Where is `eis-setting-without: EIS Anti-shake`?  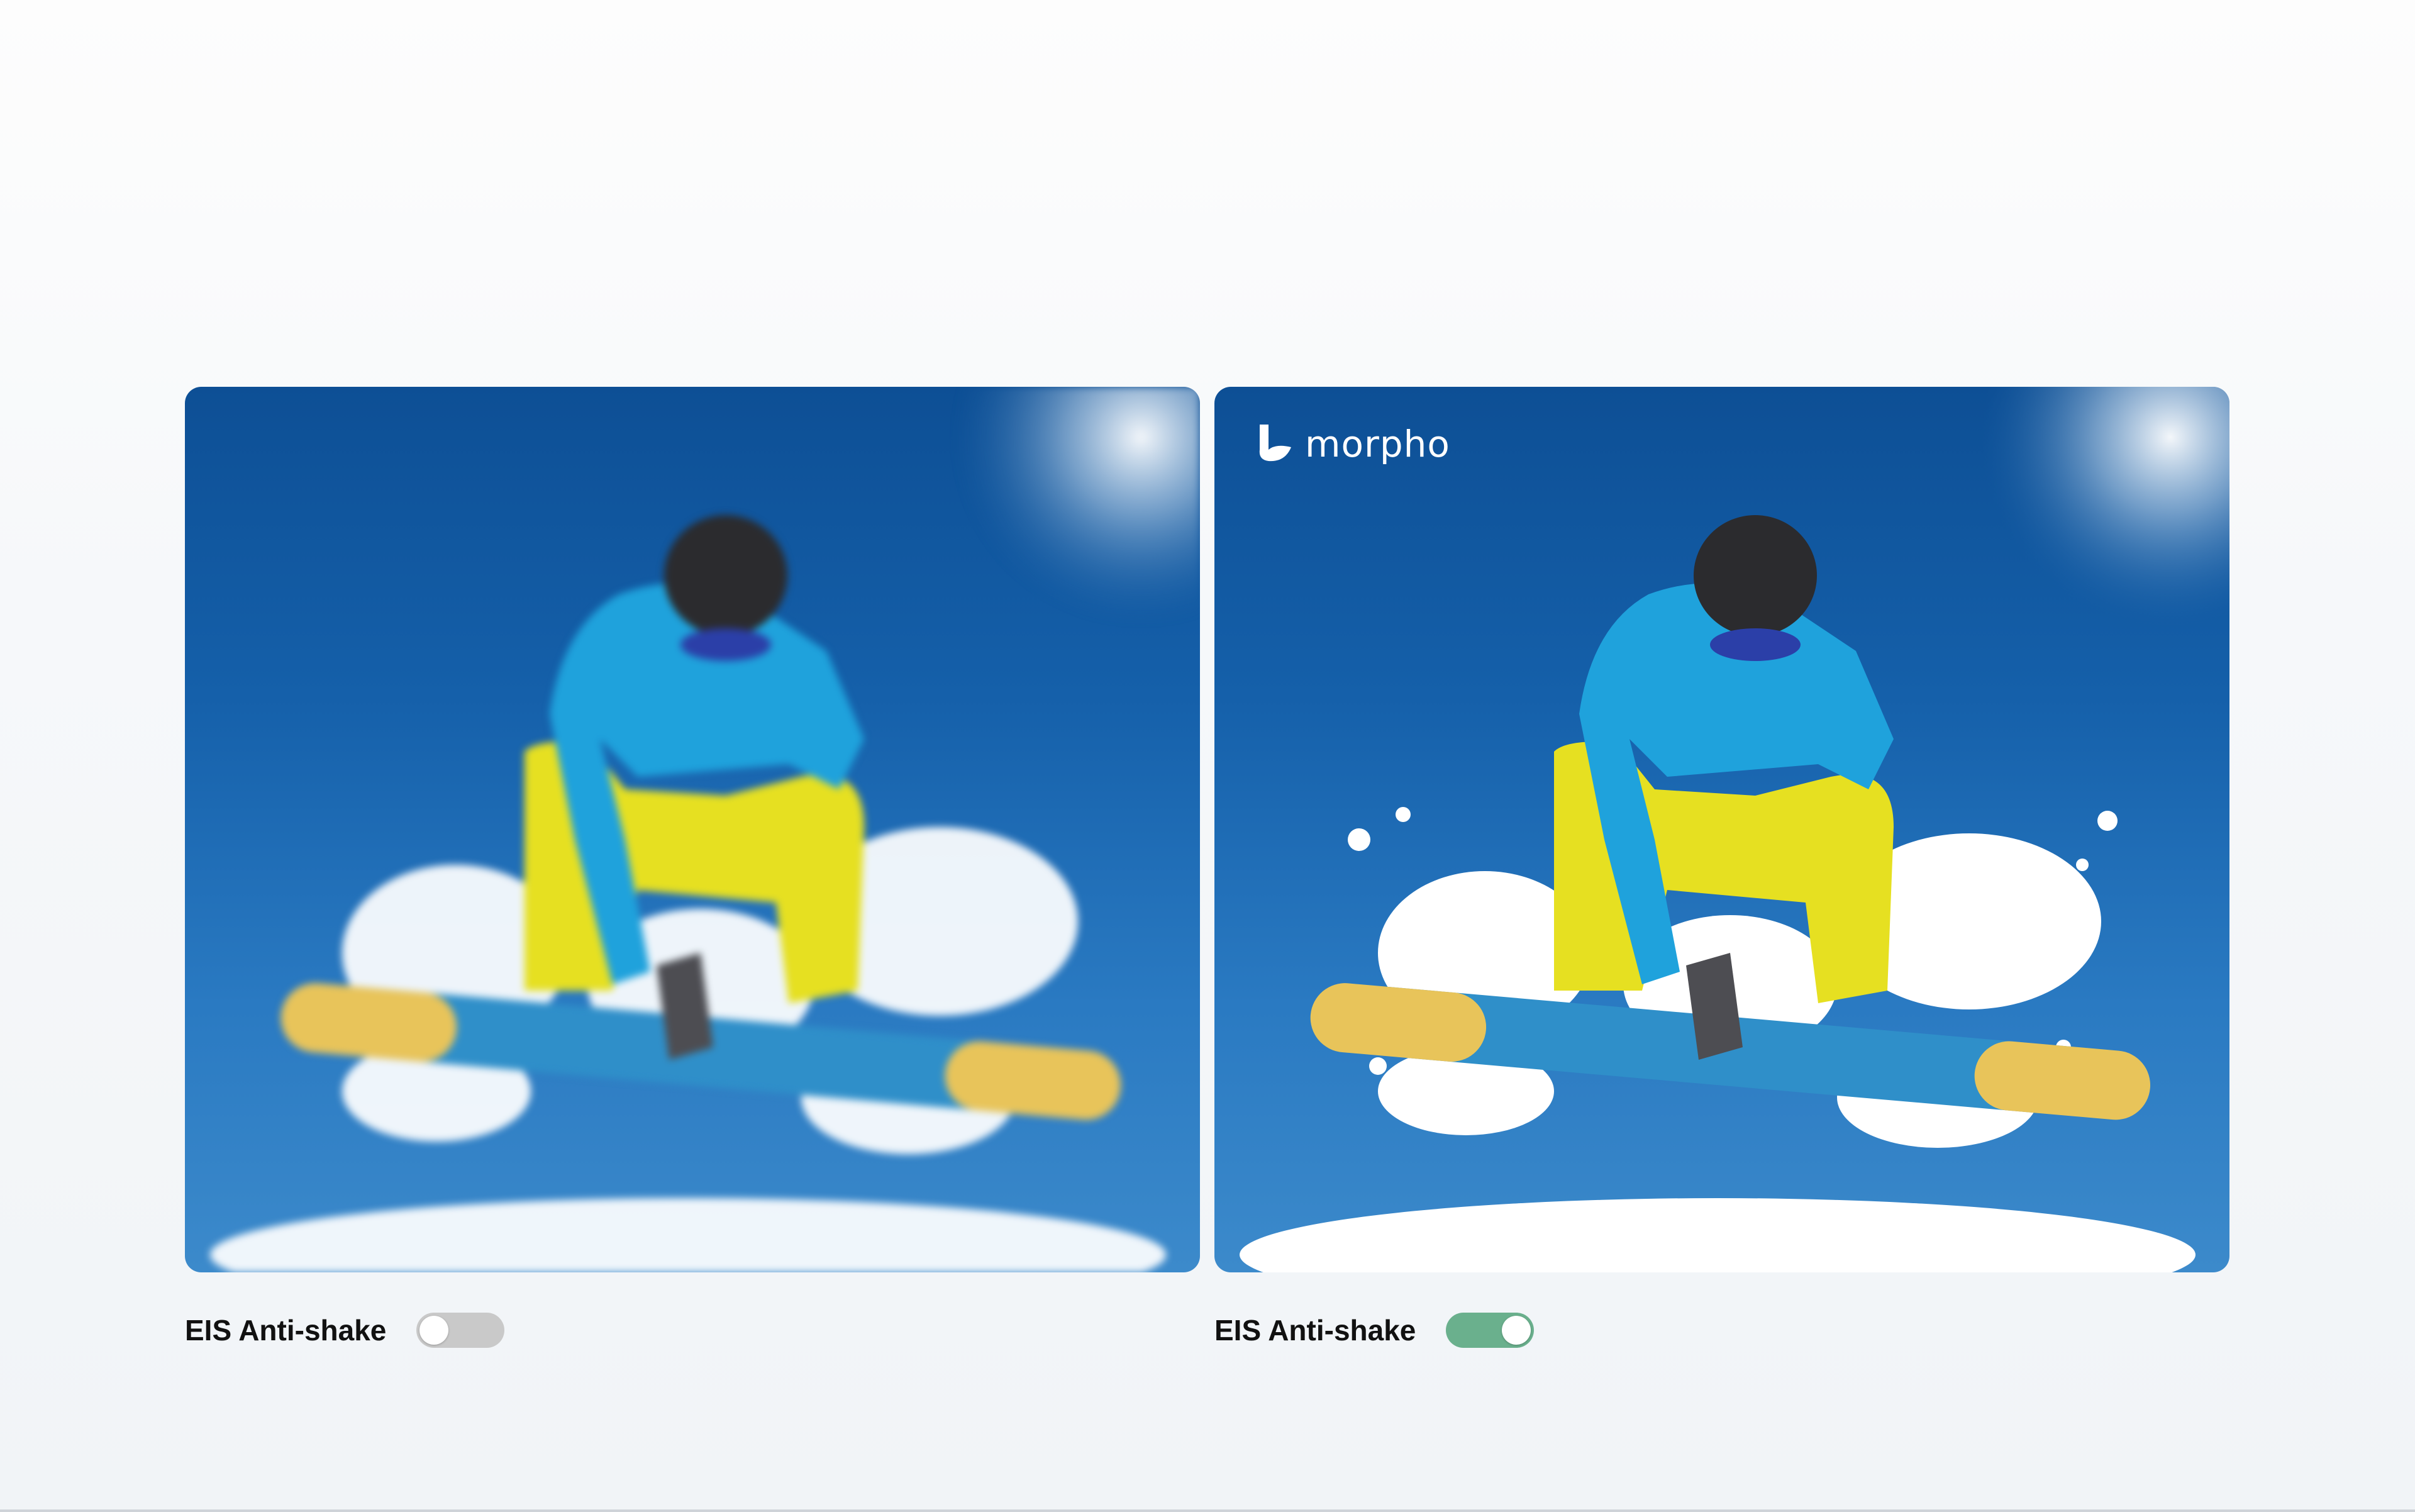 eis-setting-without: EIS Anti-shake is located at coordinates (345, 1330).